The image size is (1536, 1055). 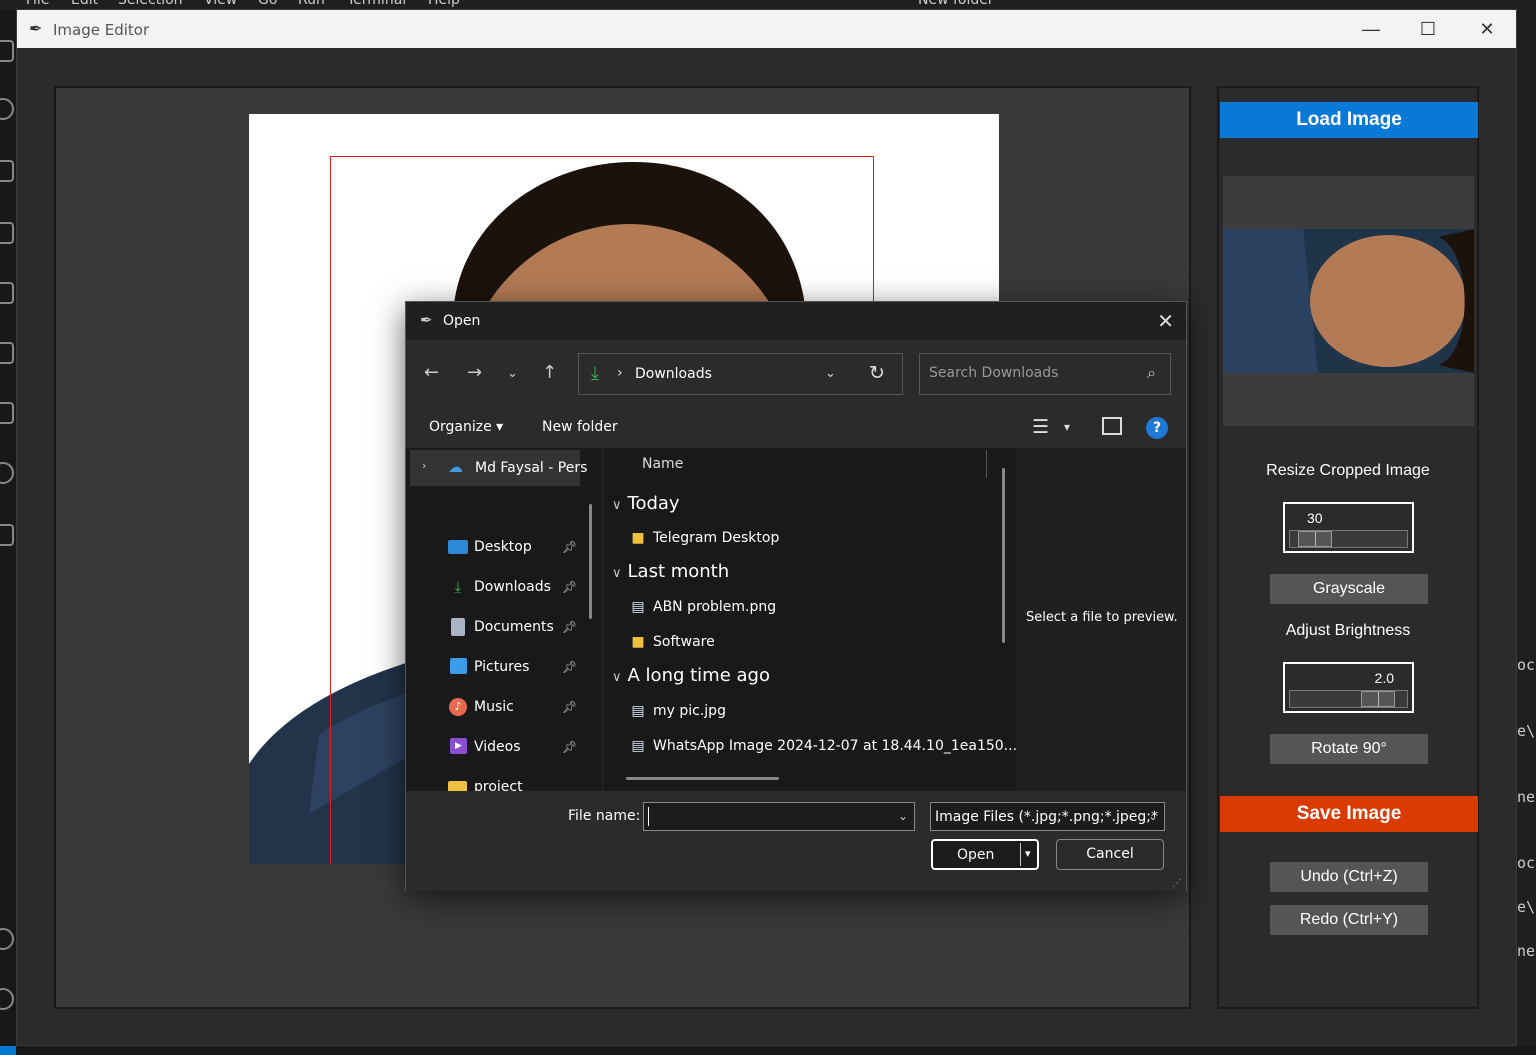 What do you see at coordinates (1029, 373) in the screenshot?
I see `search-input` at bounding box center [1029, 373].